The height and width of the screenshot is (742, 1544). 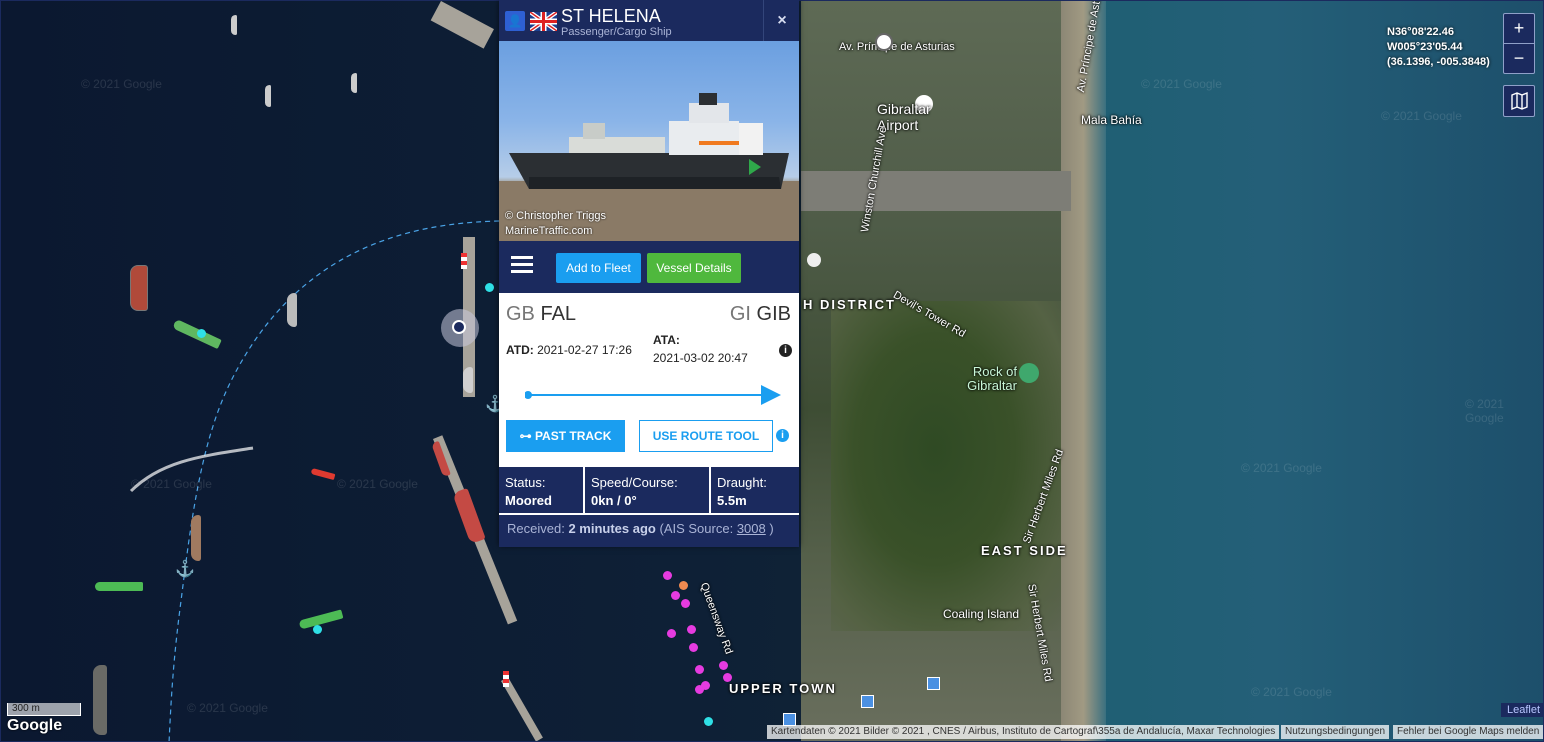 I want to click on atd-value: 2021-02-27 17:26, so click(x=584, y=350).